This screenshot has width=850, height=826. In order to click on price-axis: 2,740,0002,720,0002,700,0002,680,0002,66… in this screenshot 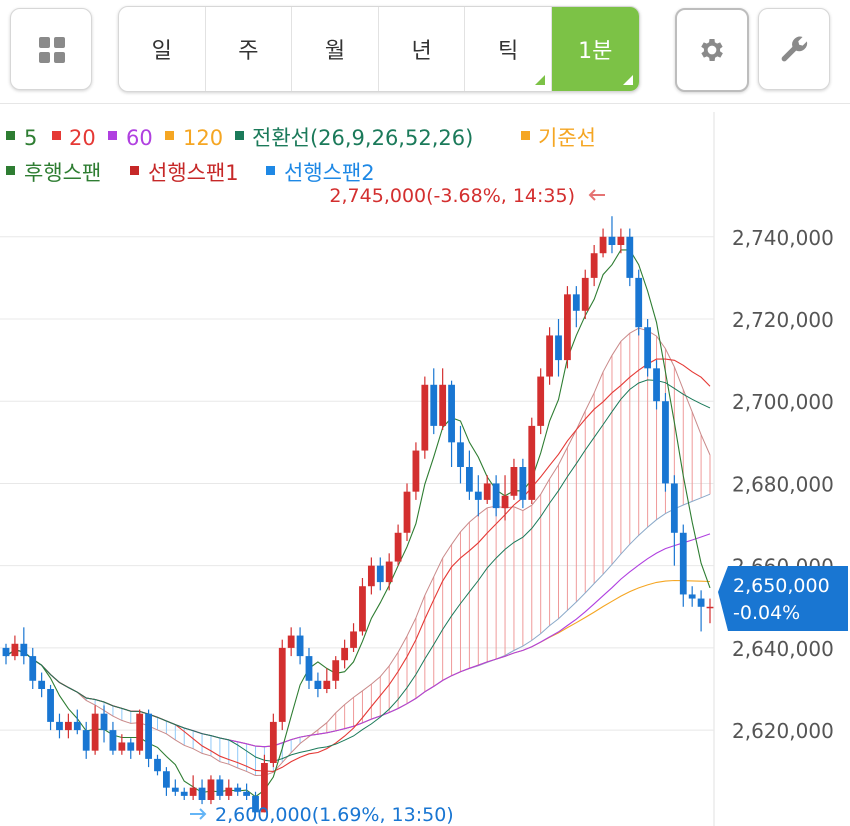, I will do `click(783, 484)`.